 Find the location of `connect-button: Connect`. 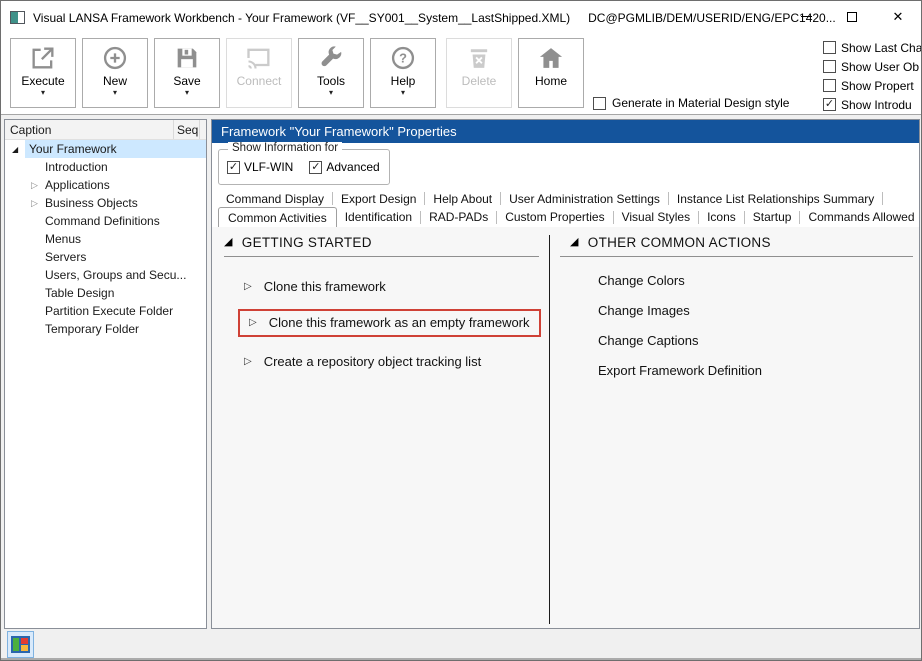

connect-button: Connect is located at coordinates (259, 73).